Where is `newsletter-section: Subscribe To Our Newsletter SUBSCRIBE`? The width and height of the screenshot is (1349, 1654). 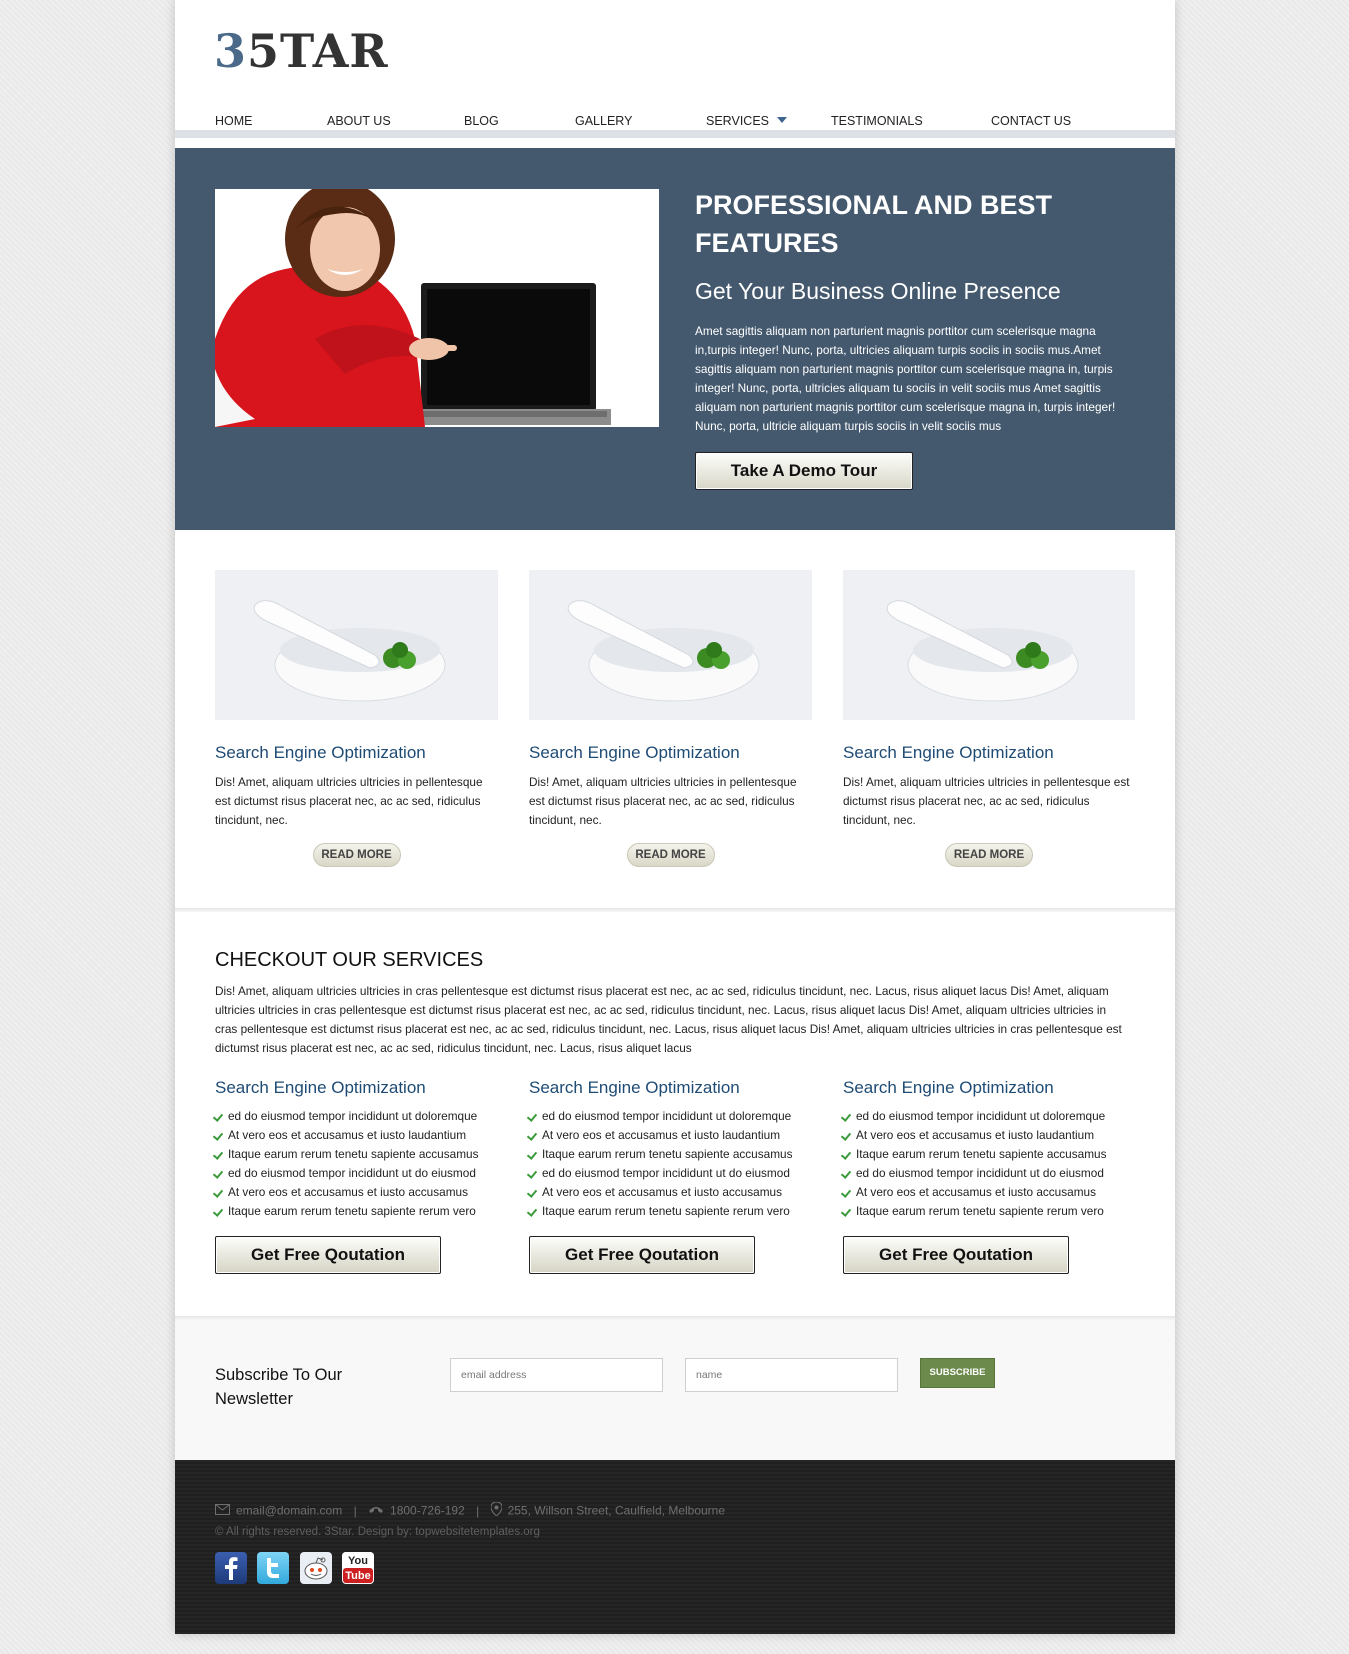 newsletter-section: Subscribe To Our Newsletter SUBSCRIBE is located at coordinates (675, 1390).